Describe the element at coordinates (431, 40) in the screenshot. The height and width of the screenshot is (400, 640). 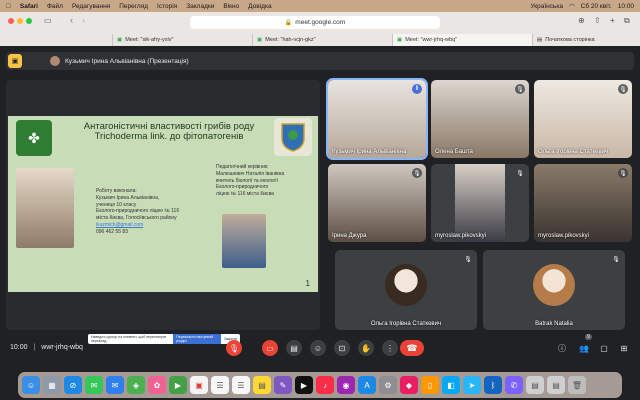
I see `tab-label: Meet: "wwr-jrhq-wbq"` at that location.